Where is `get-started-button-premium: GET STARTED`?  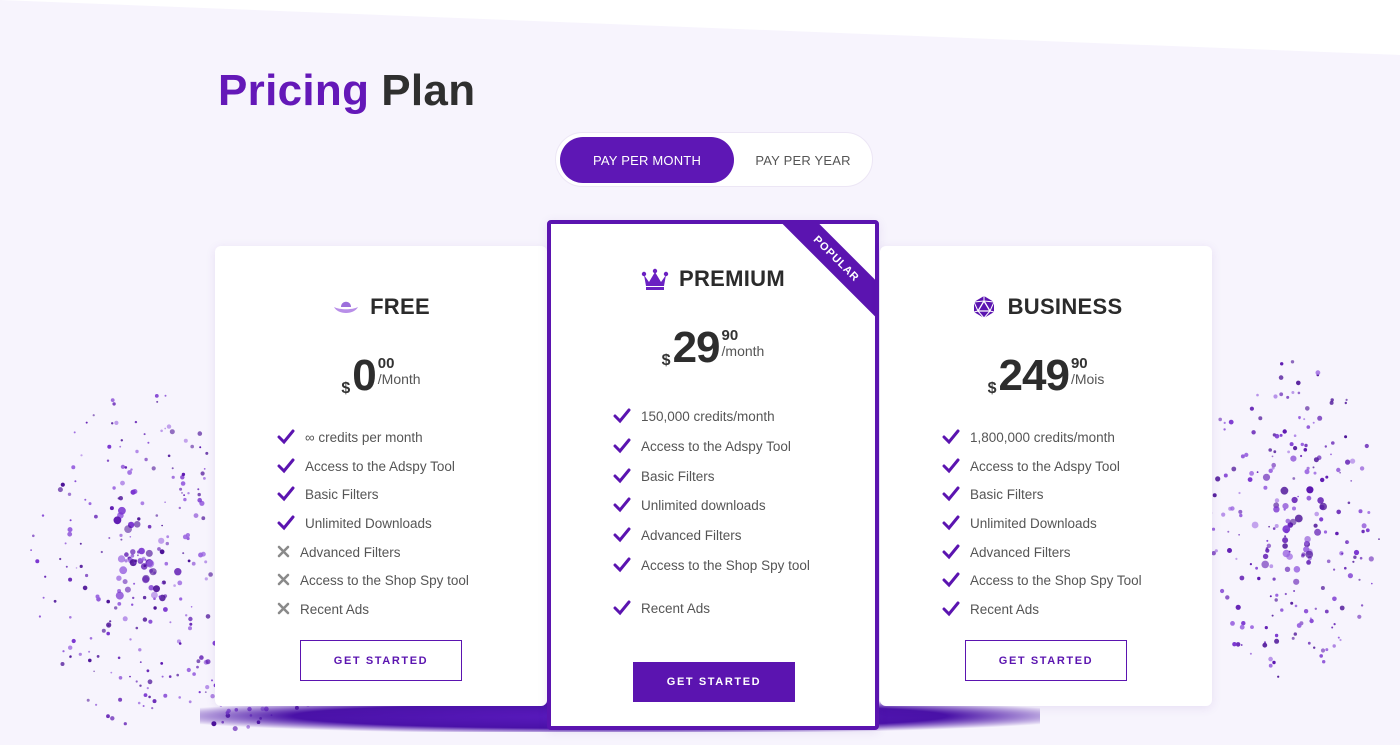 get-started-button-premium: GET STARTED is located at coordinates (714, 682).